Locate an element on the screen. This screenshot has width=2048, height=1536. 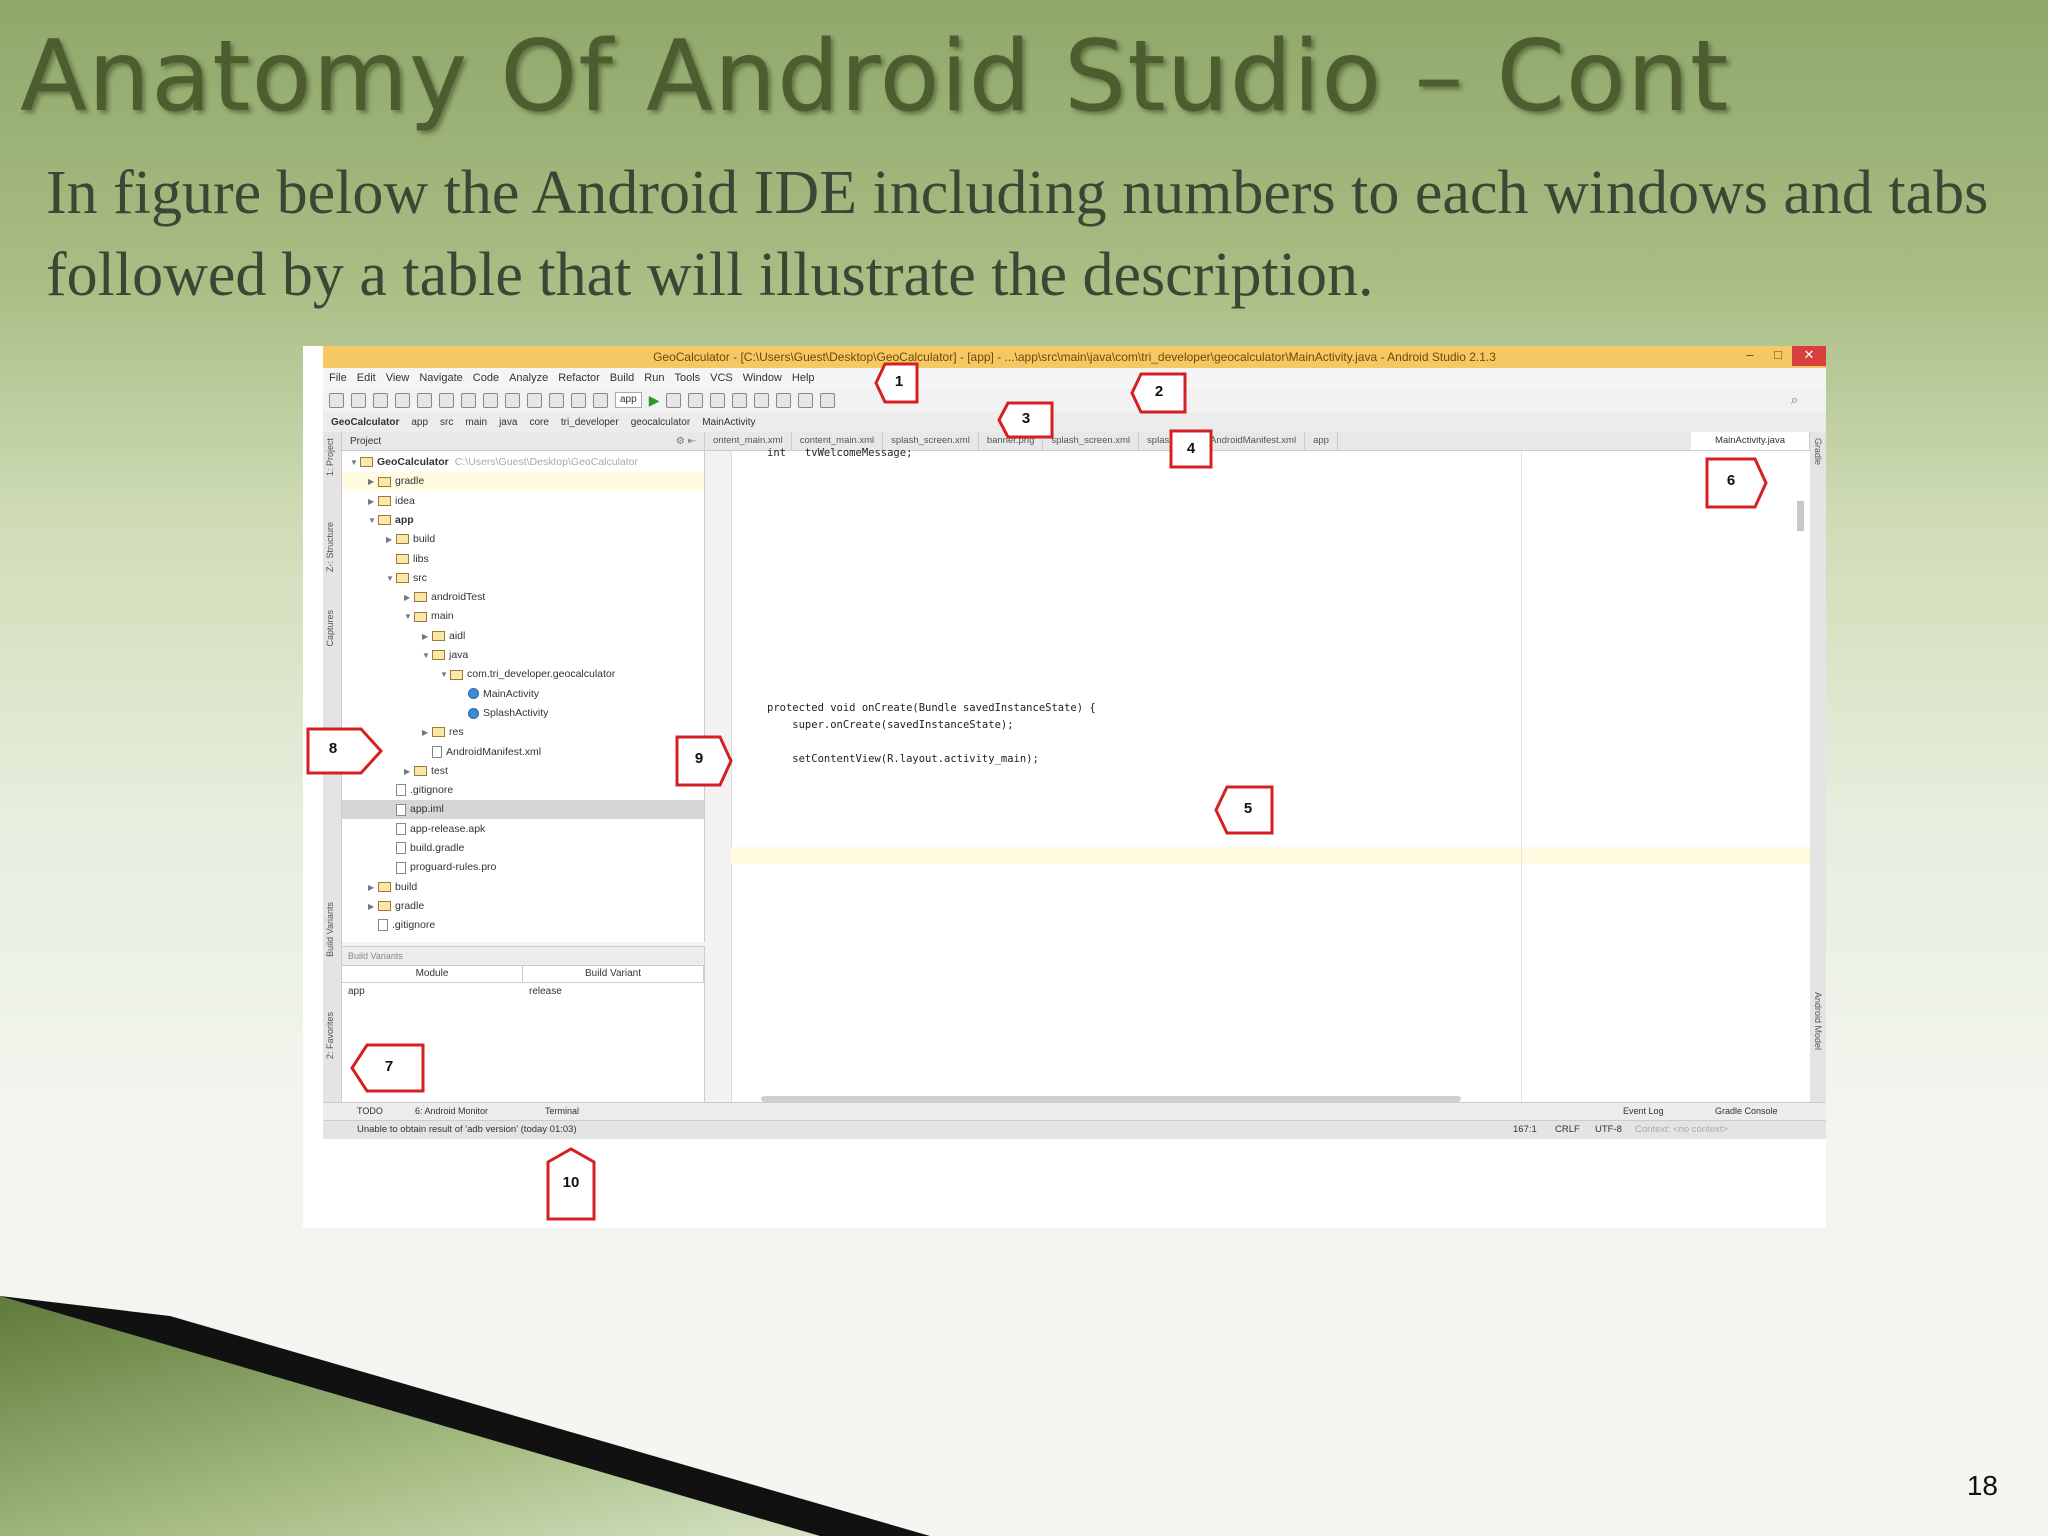
menu-analyze: Analyze is located at coordinates (528, 378).